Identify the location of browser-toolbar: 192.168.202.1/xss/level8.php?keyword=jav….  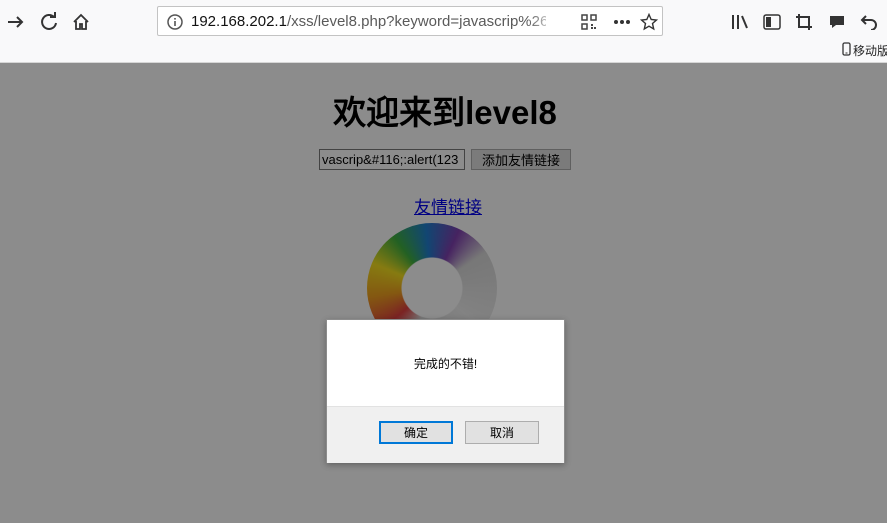
(443, 31).